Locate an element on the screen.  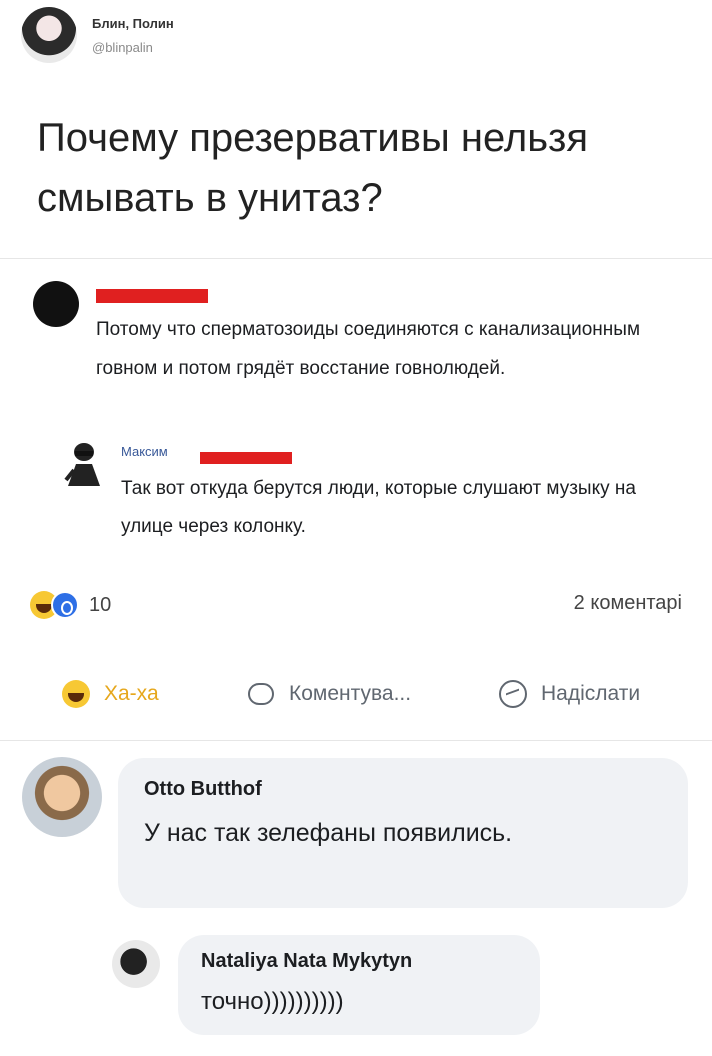
reply-author: Nataliya Nata Mykytyn is located at coordinates (306, 961).